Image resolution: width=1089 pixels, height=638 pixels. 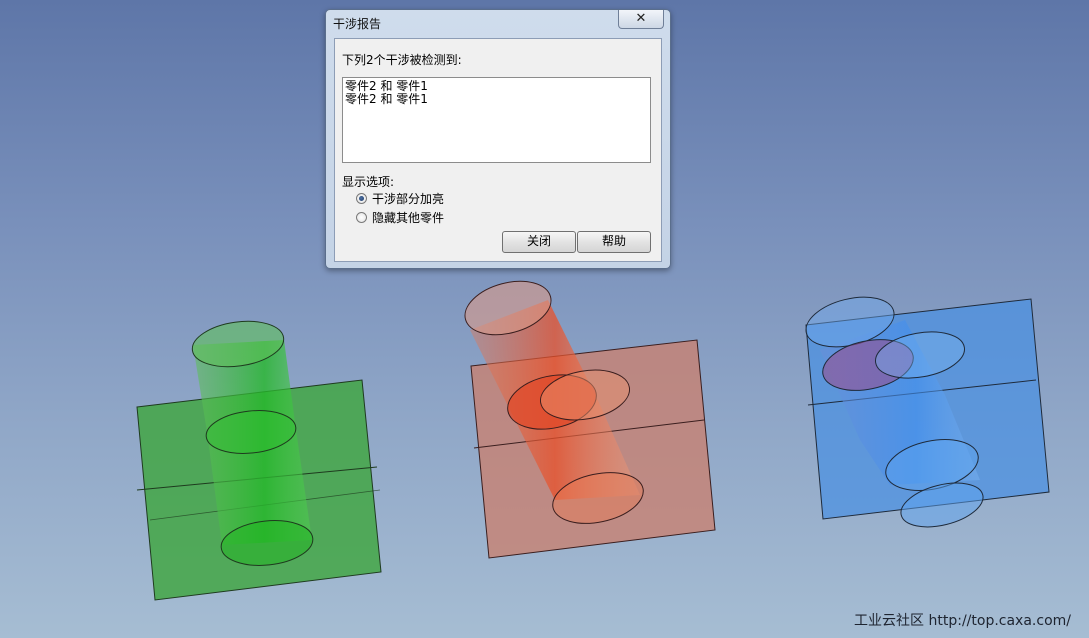 What do you see at coordinates (361, 217) in the screenshot?
I see `radio-unselected-icon` at bounding box center [361, 217].